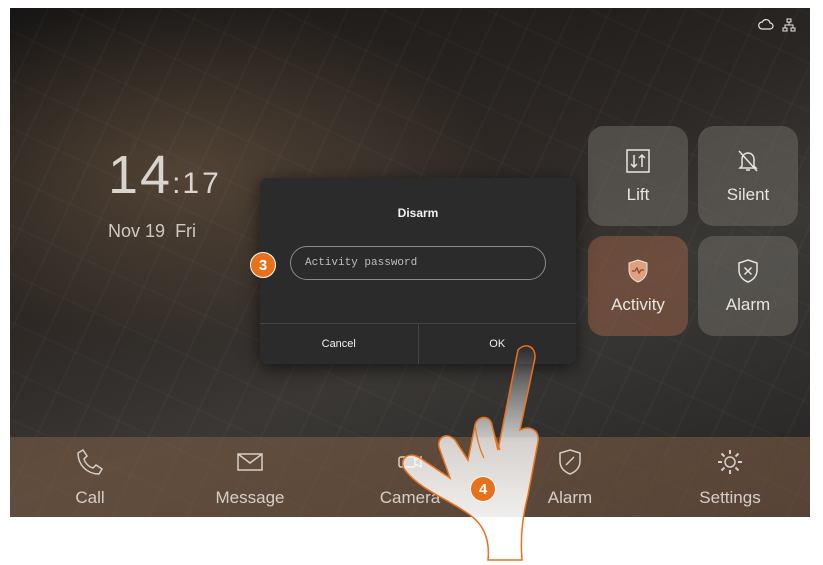 The image size is (823, 565). I want to click on clock-hours: 14, so click(140, 175).